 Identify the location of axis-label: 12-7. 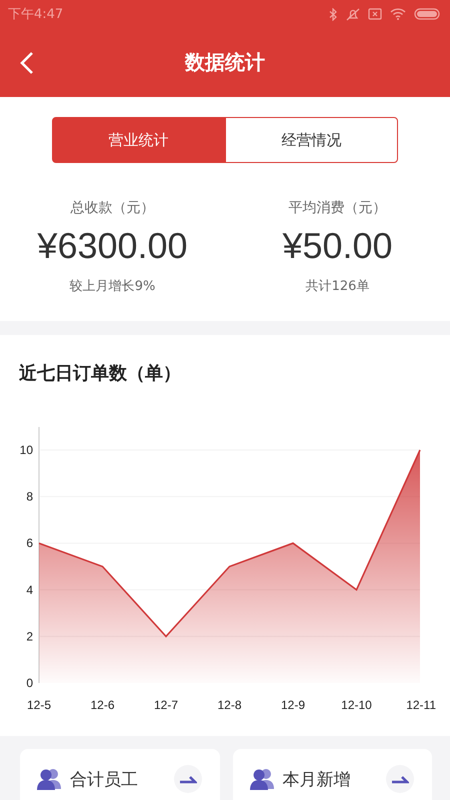
(166, 705).